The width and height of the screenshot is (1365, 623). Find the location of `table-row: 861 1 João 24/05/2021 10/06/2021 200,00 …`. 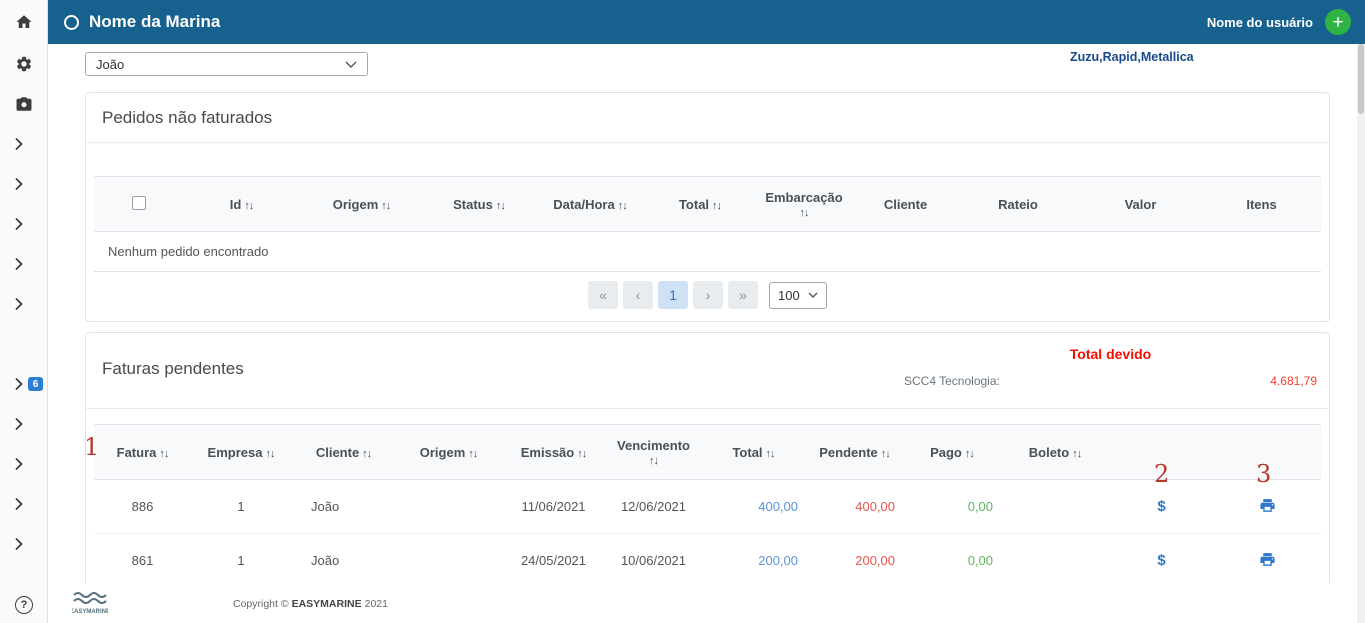

table-row: 861 1 João 24/05/2021 10/06/2021 200,00 … is located at coordinates (707, 560).